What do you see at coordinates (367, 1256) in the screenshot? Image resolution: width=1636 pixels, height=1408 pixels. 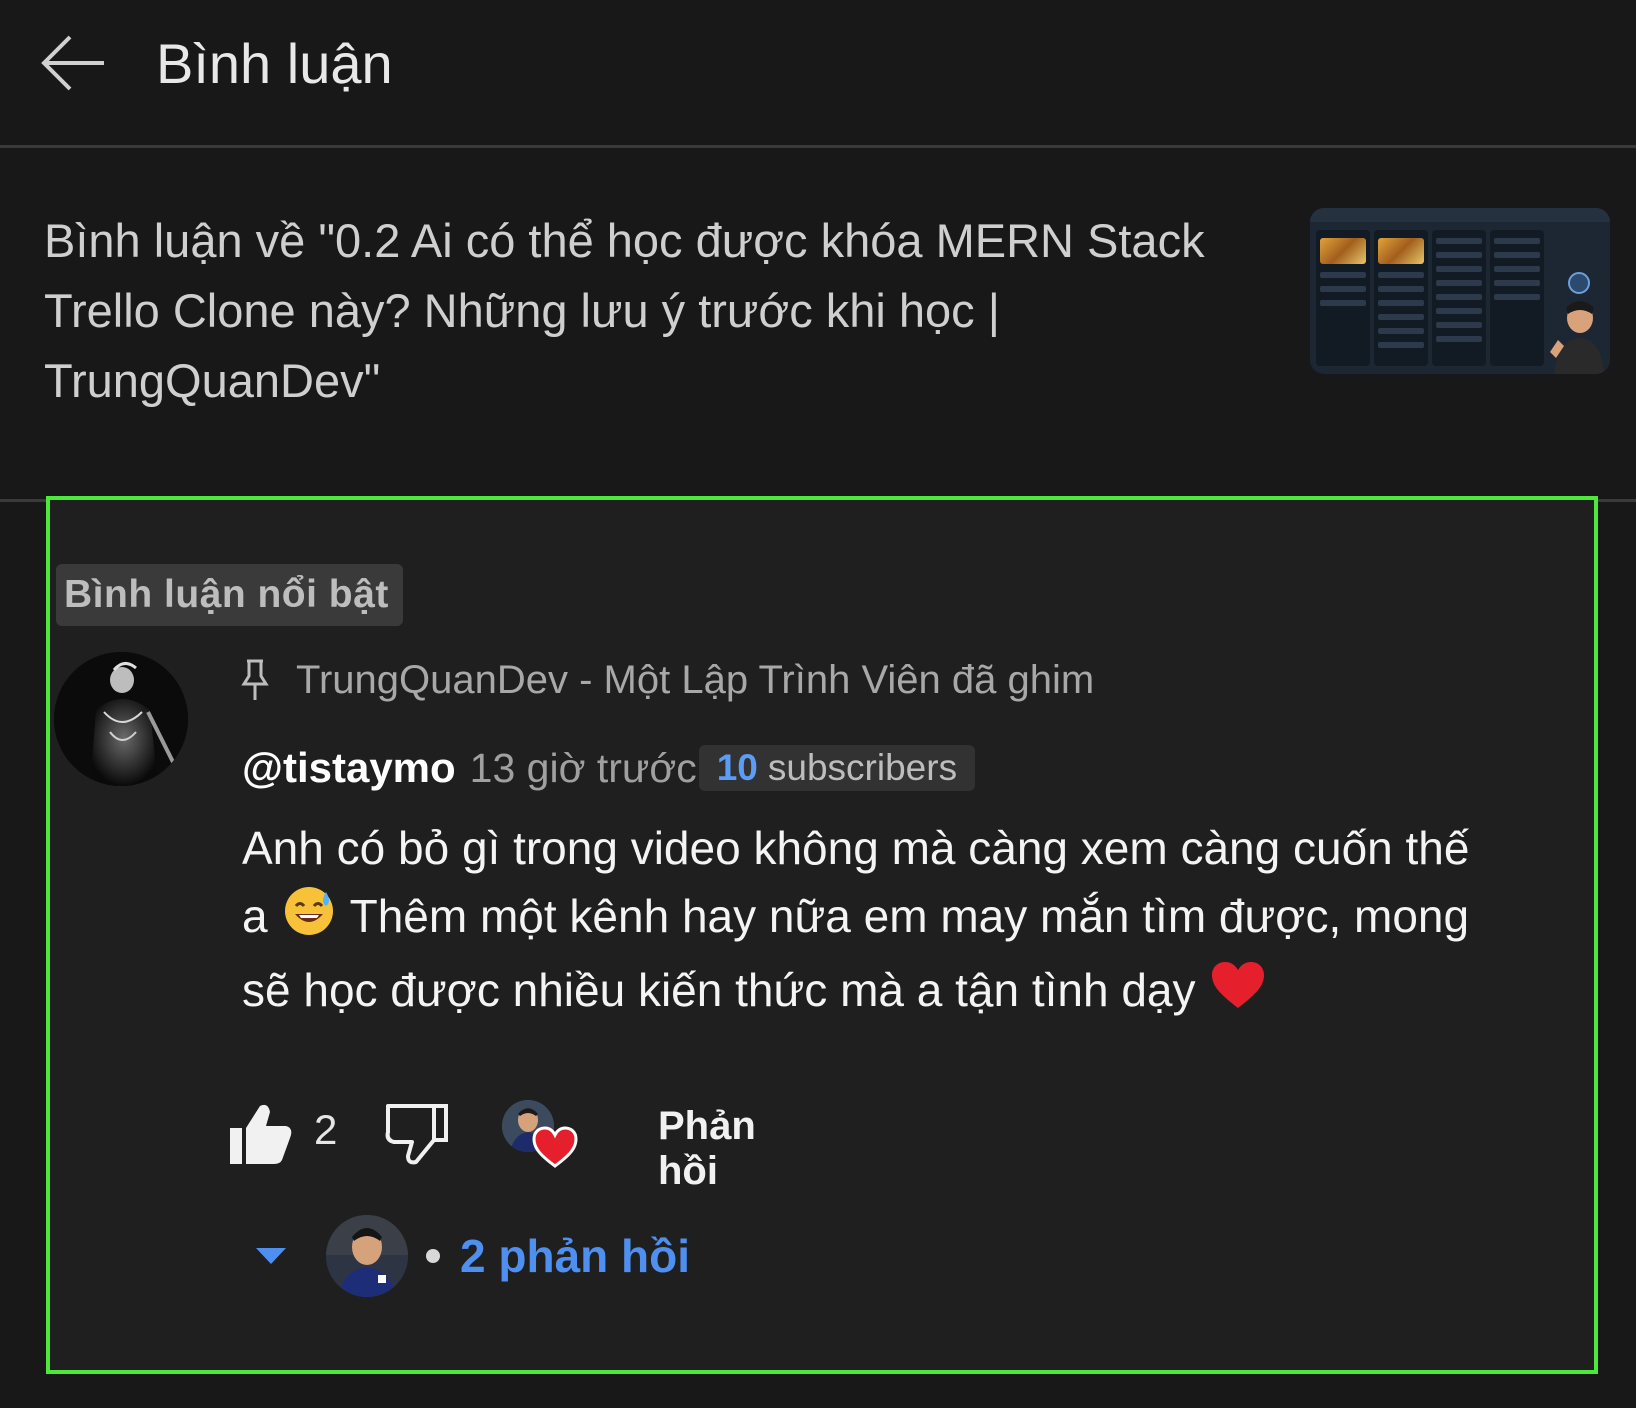 I see `reply-avatar` at bounding box center [367, 1256].